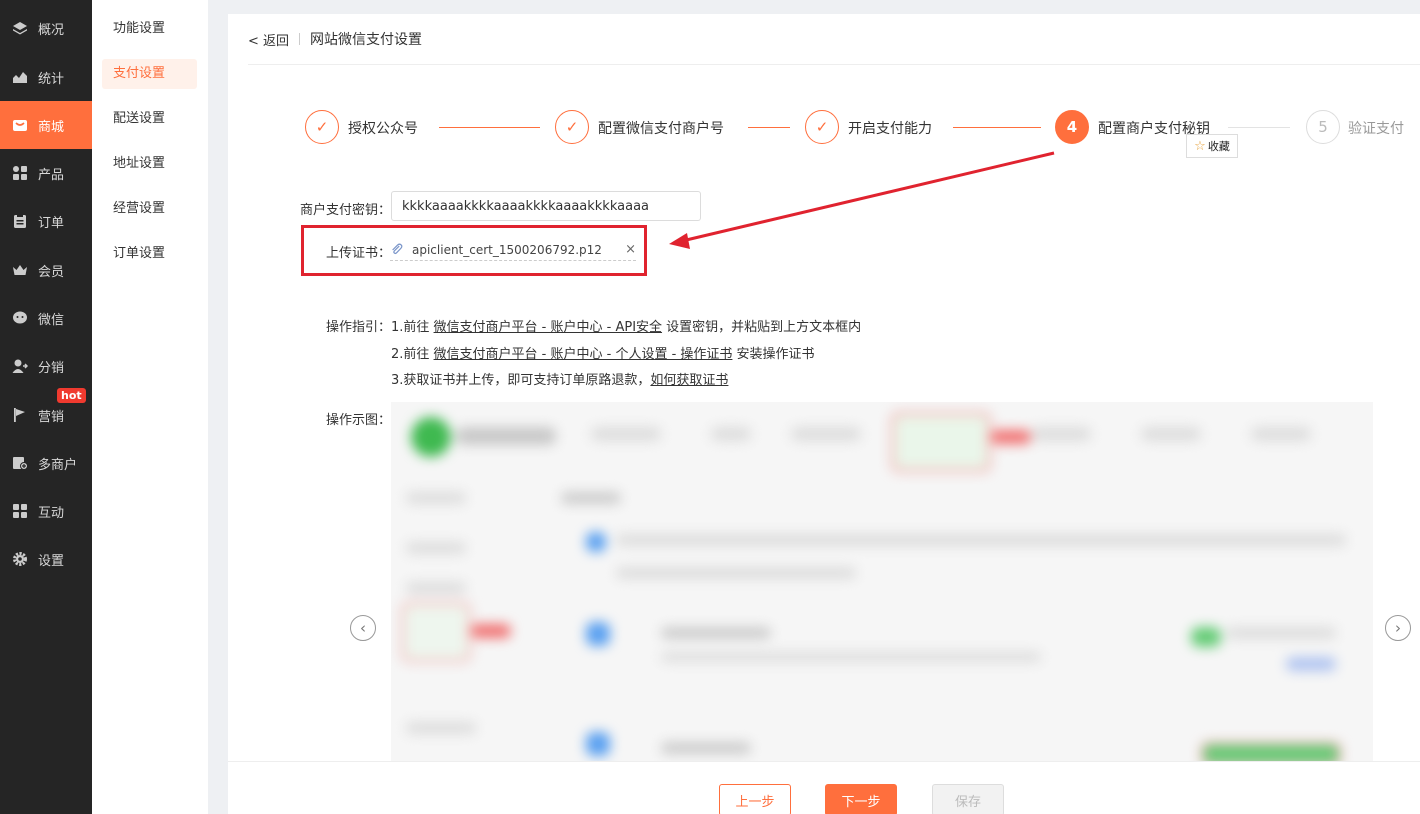 Image resolution: width=1420 pixels, height=814 pixels. I want to click on hot-badge: hot, so click(71, 395).